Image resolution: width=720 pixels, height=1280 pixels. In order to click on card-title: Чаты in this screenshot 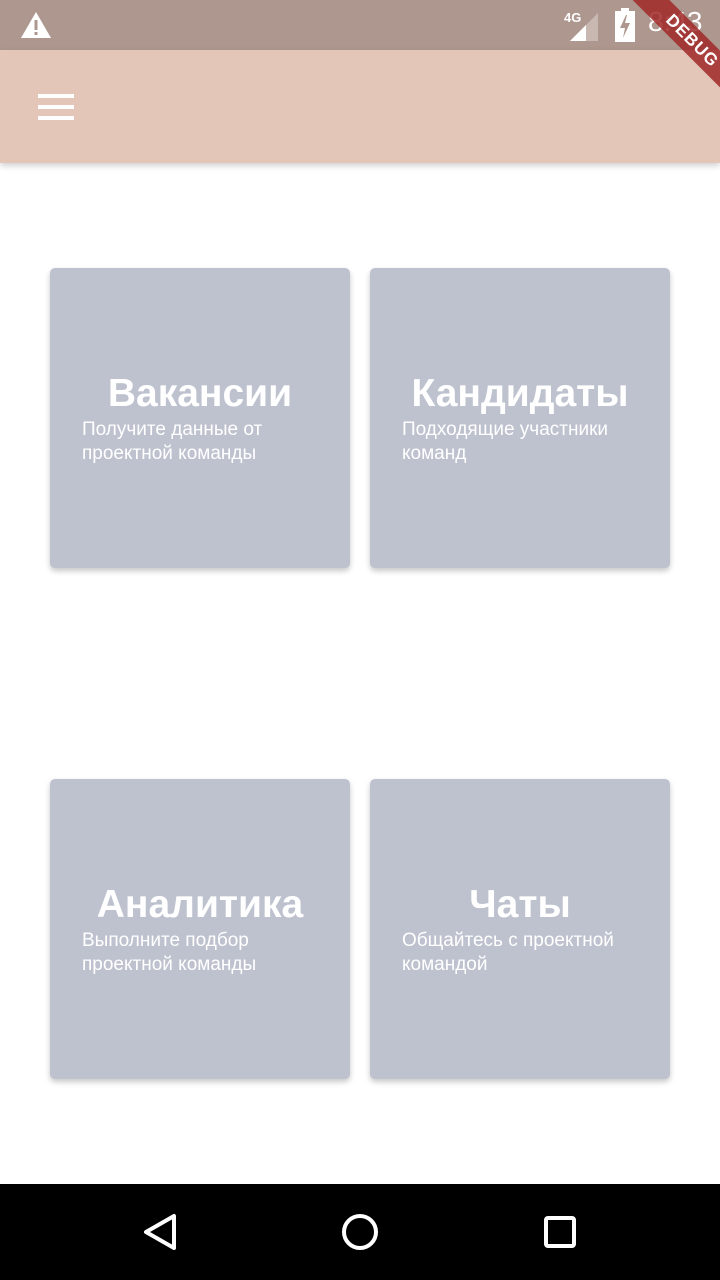, I will do `click(520, 904)`.